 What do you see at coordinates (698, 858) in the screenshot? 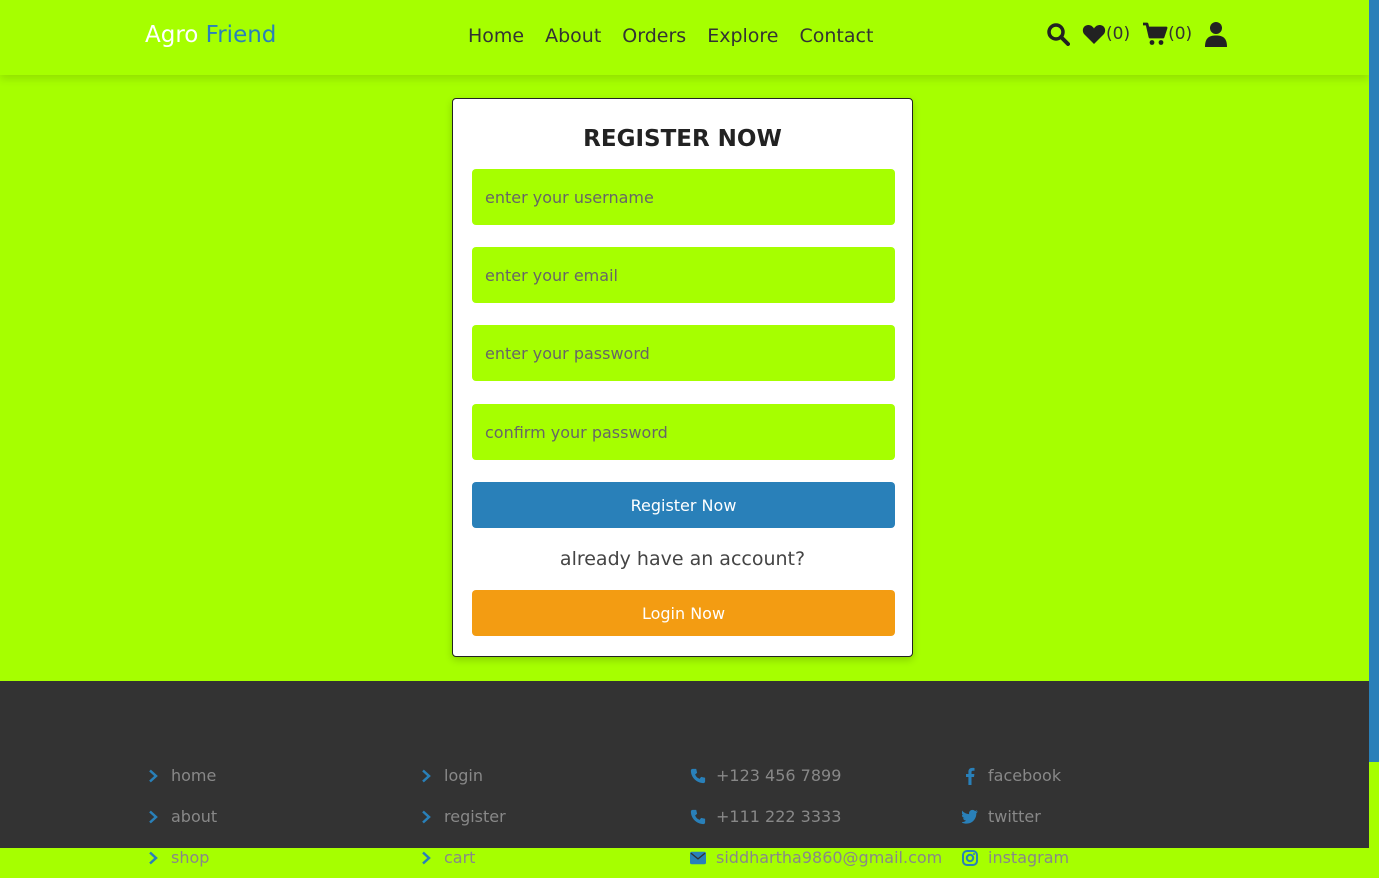
I see `envelope-icon` at bounding box center [698, 858].